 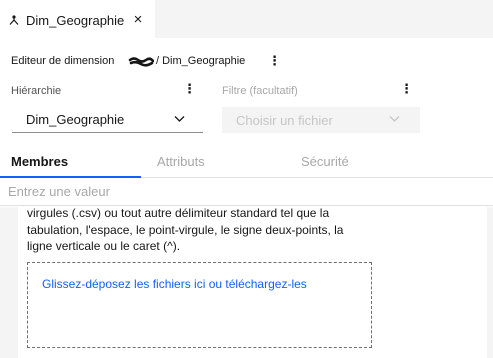 What do you see at coordinates (284, 120) in the screenshot?
I see `filter-select-placeholder: Choisir un fichier` at bounding box center [284, 120].